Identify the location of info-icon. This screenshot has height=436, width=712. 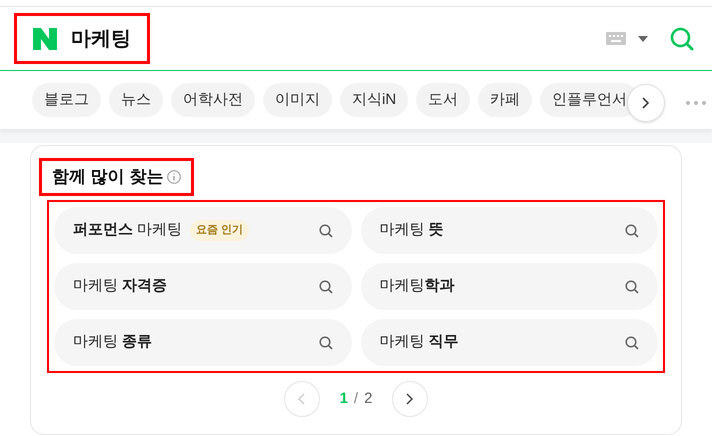
(174, 177).